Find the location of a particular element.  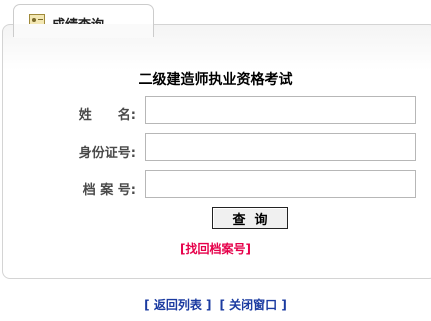

back-to-list-link: [ 返回列表 ] is located at coordinates (177, 305).